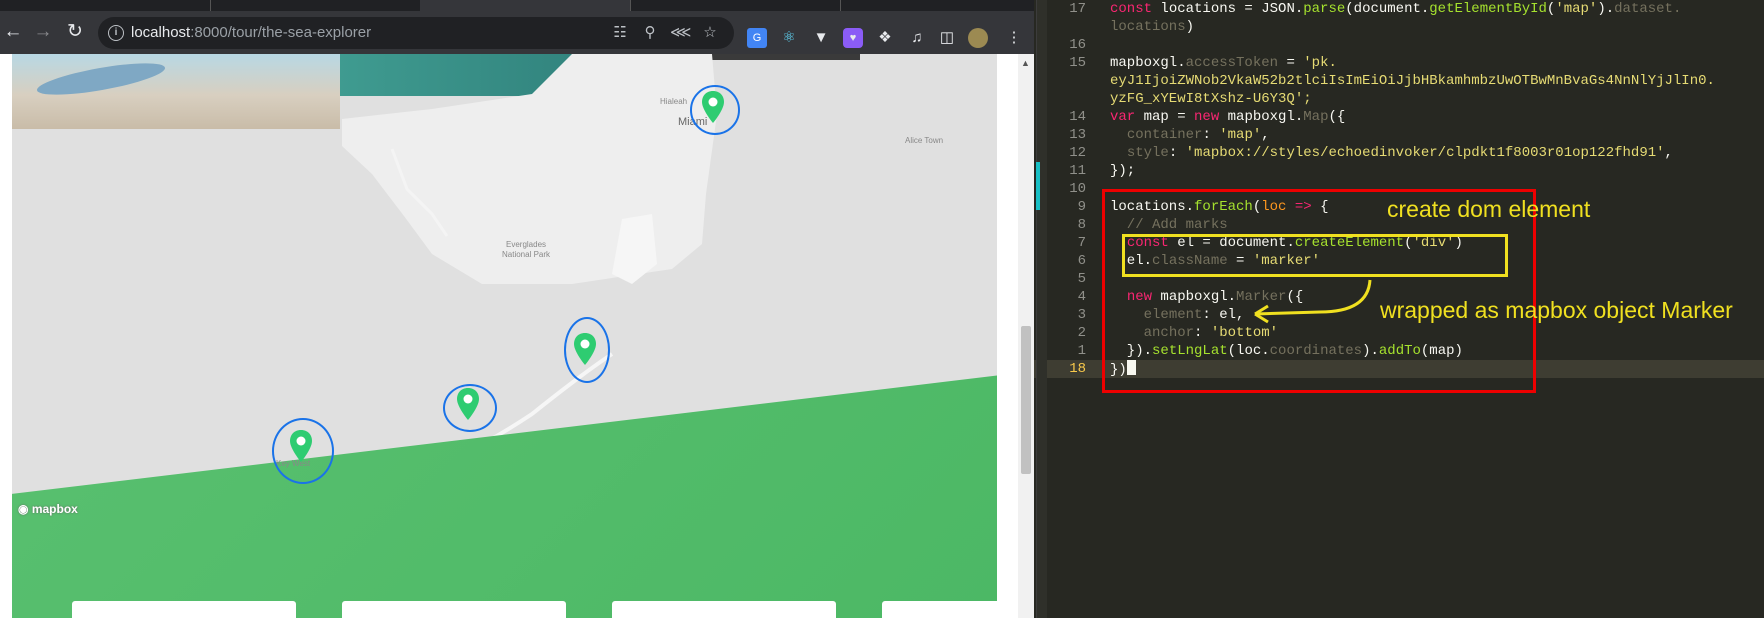 The width and height of the screenshot is (1764, 618). Describe the element at coordinates (1313, 301) in the screenshot. I see `annotation-arrow-icon` at that location.